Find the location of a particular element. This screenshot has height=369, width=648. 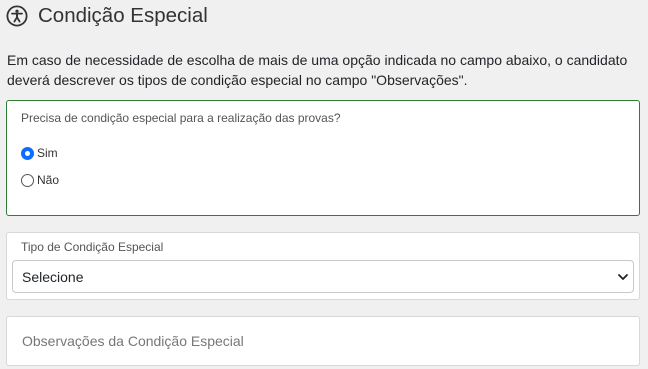

option-nao: Não is located at coordinates (40, 180).